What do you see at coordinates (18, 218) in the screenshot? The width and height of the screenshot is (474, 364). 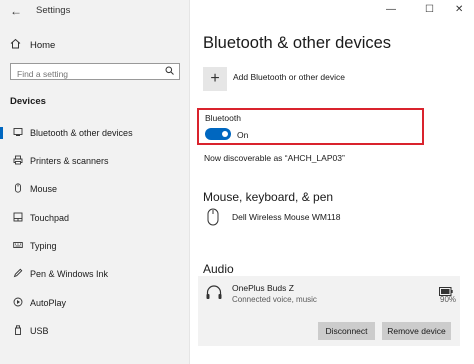 I see `touchpad-icon` at bounding box center [18, 218].